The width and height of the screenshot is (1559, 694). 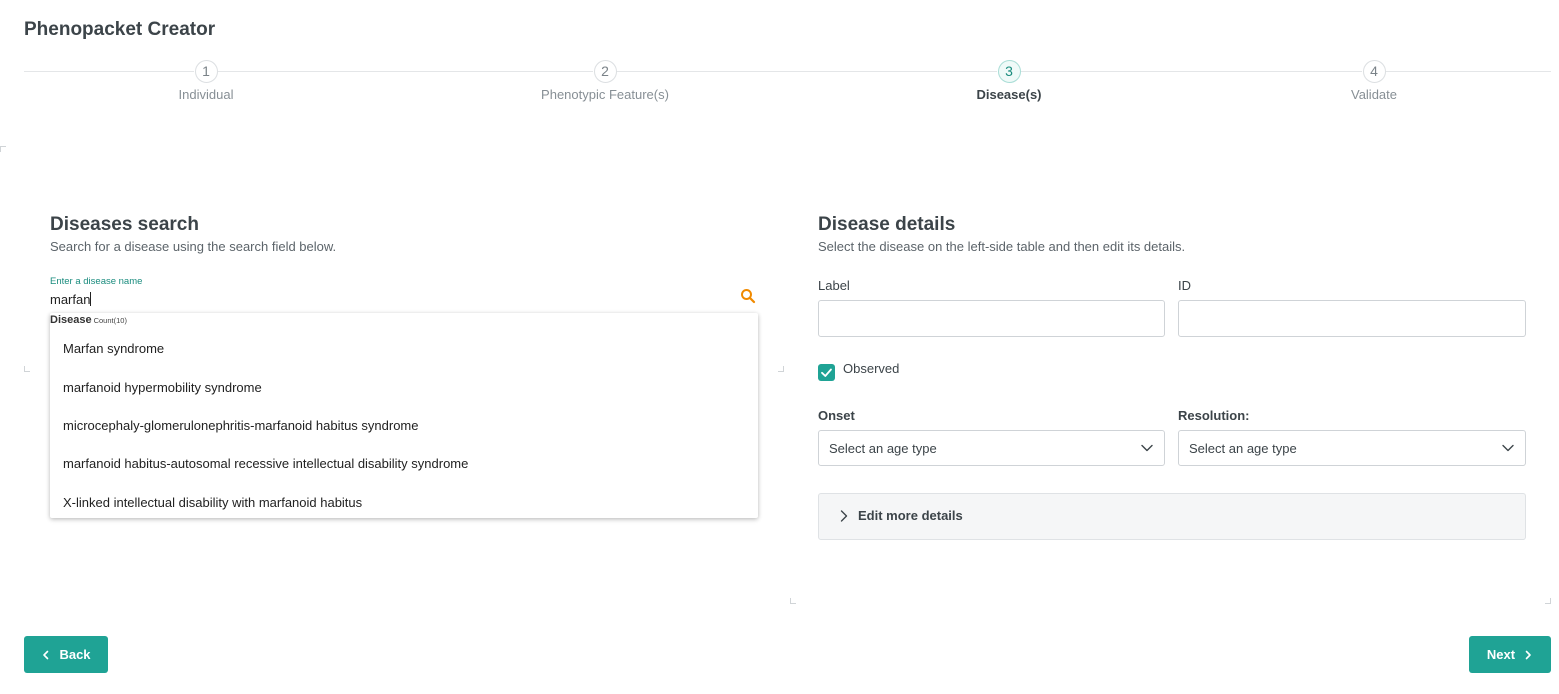 I want to click on edit-more-details-accordion: Edit more details, so click(x=1172, y=516).